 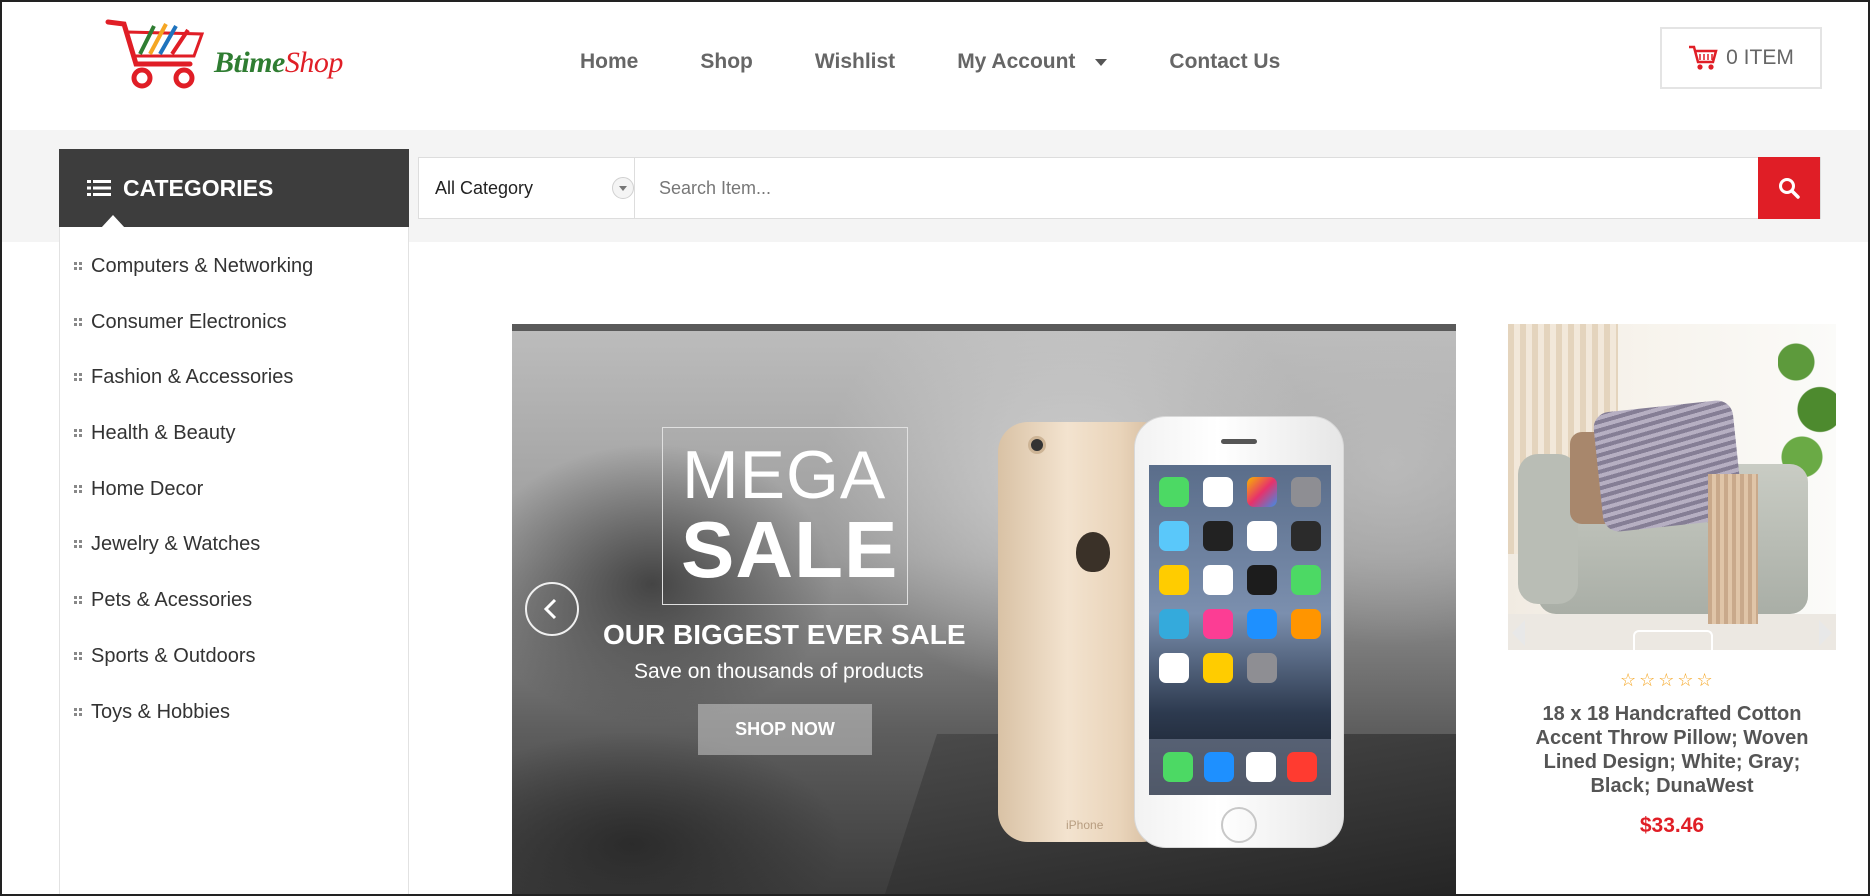 I want to click on product-image-throw, so click(x=1733, y=549).